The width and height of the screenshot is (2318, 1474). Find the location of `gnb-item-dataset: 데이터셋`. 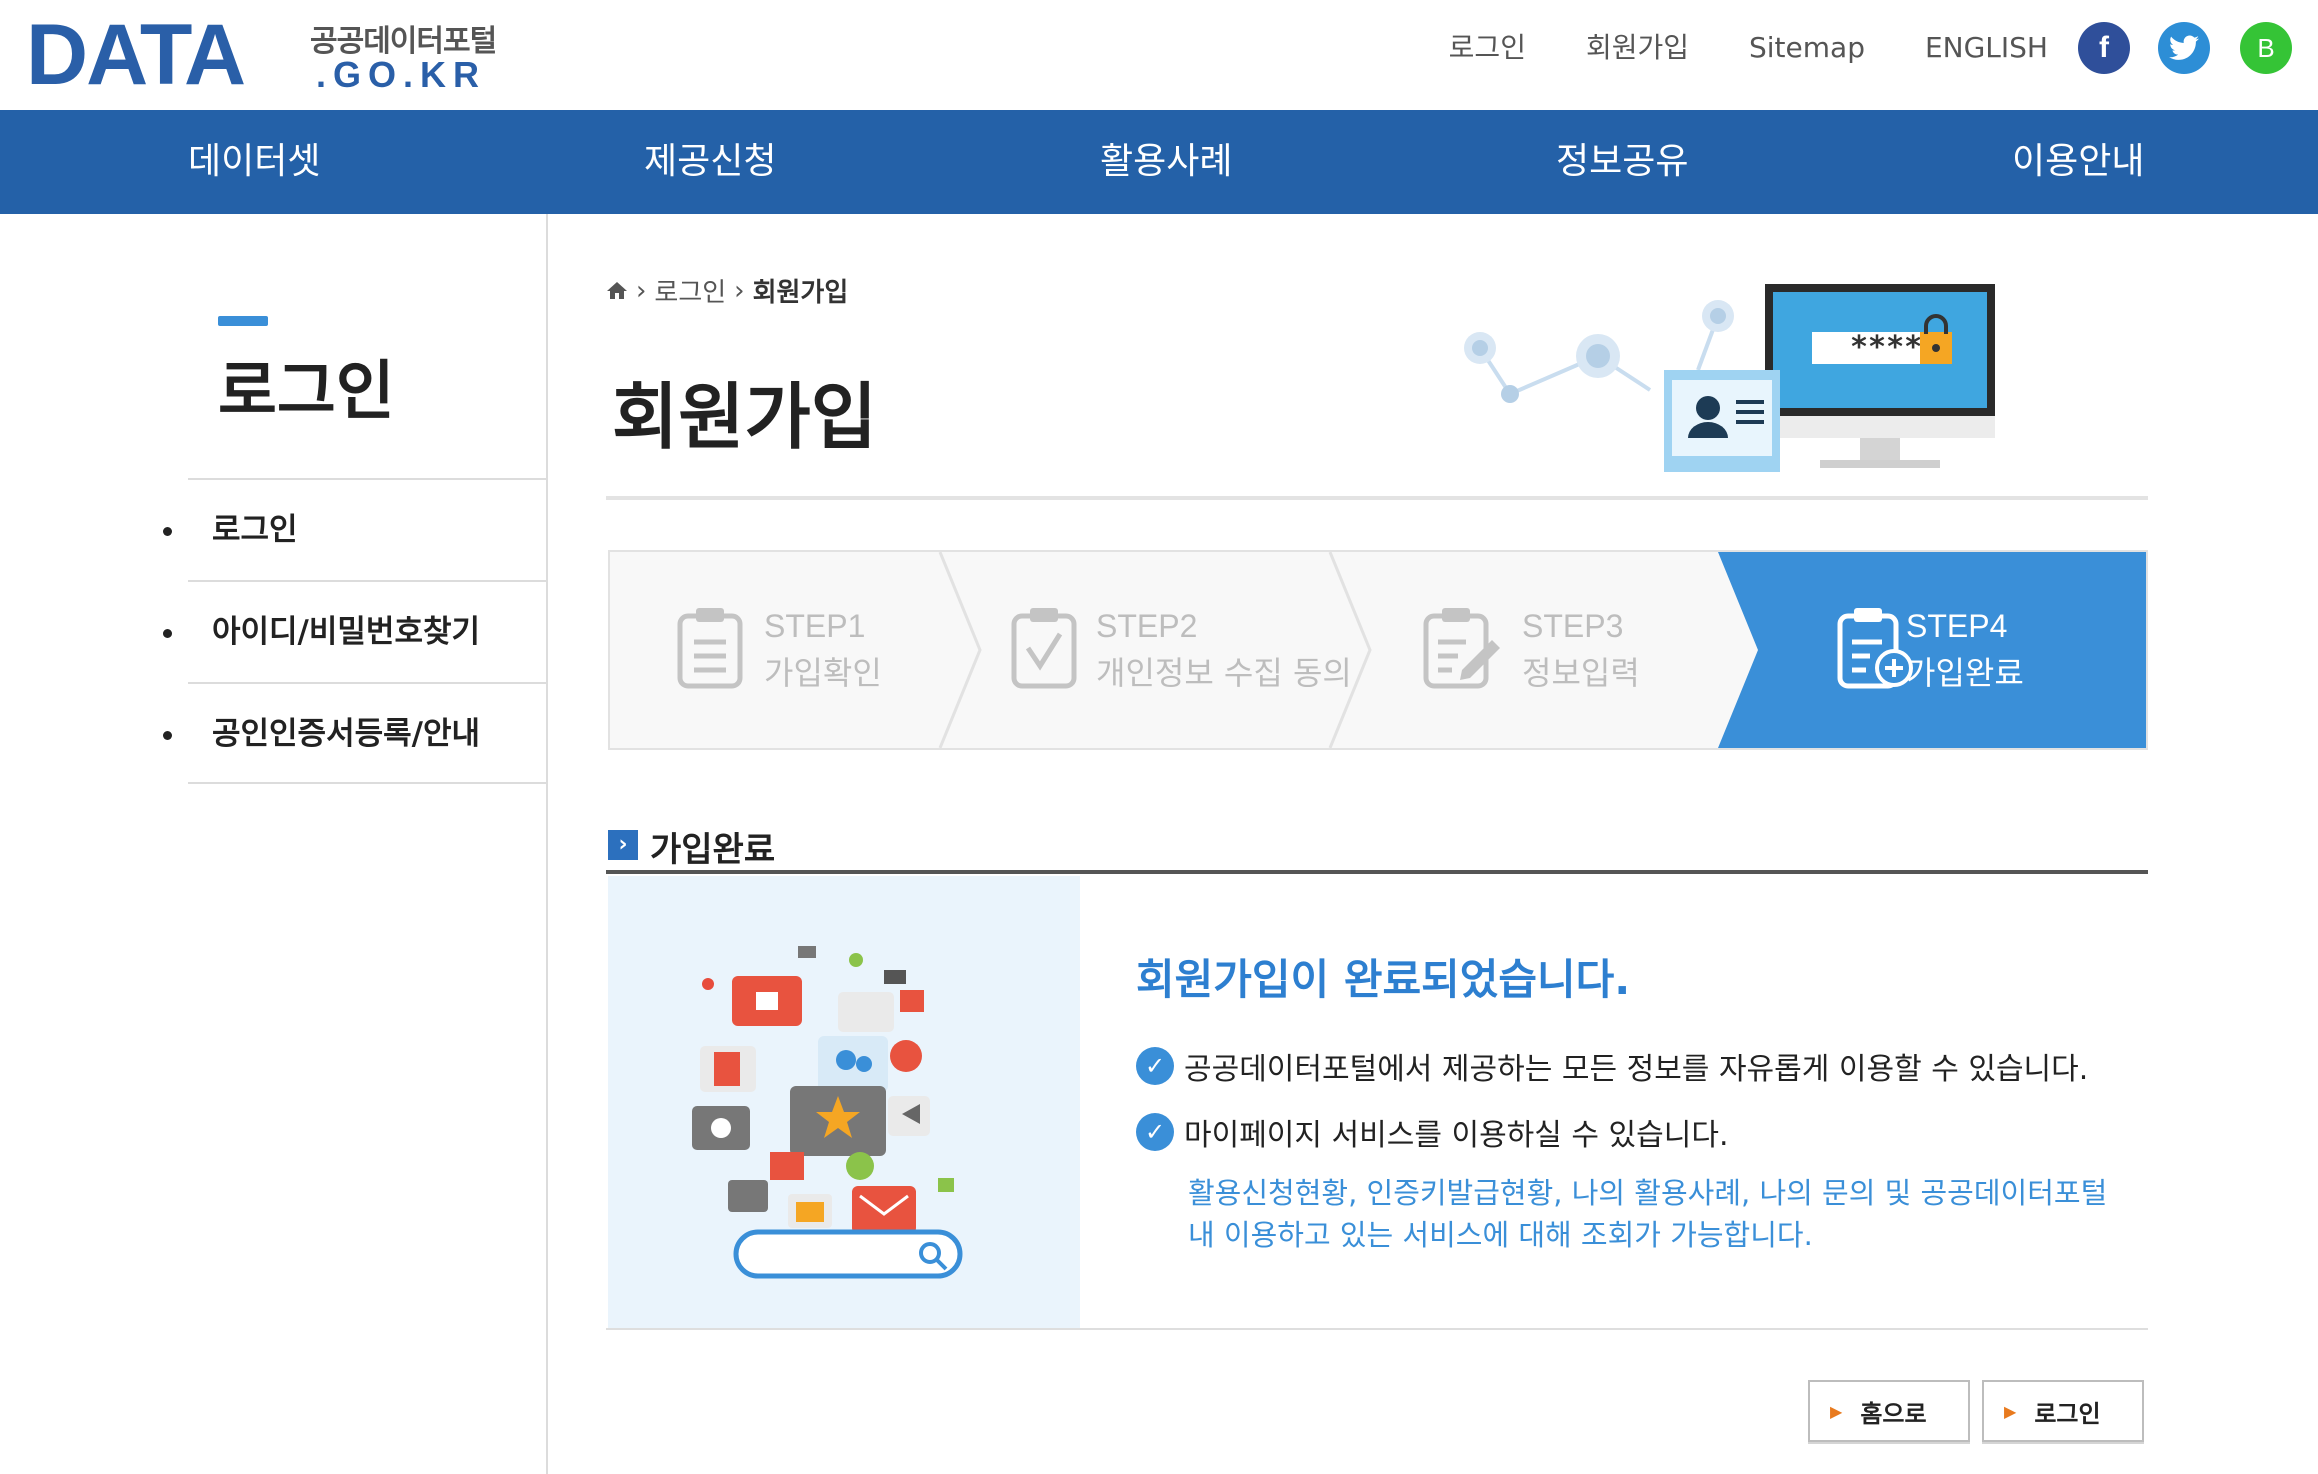

gnb-item-dataset: 데이터셋 is located at coordinates (254, 162).